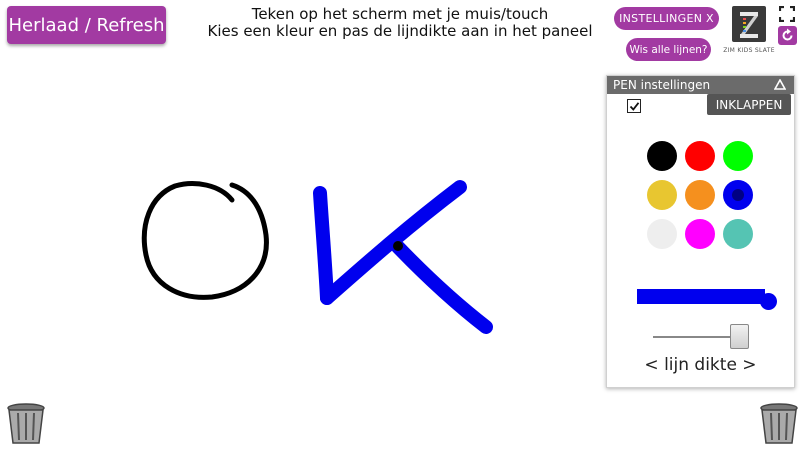 The height and width of the screenshot is (450, 800). Describe the element at coordinates (738, 156) in the screenshot. I see `swatch-green` at that location.